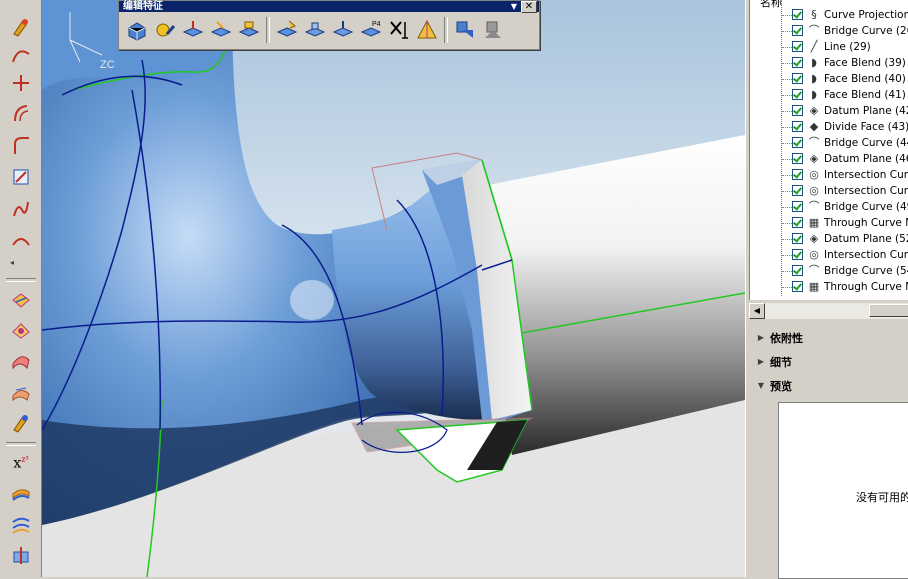 Image resolution: width=908 pixels, height=579 pixels. I want to click on update-model-icon, so click(464, 29).